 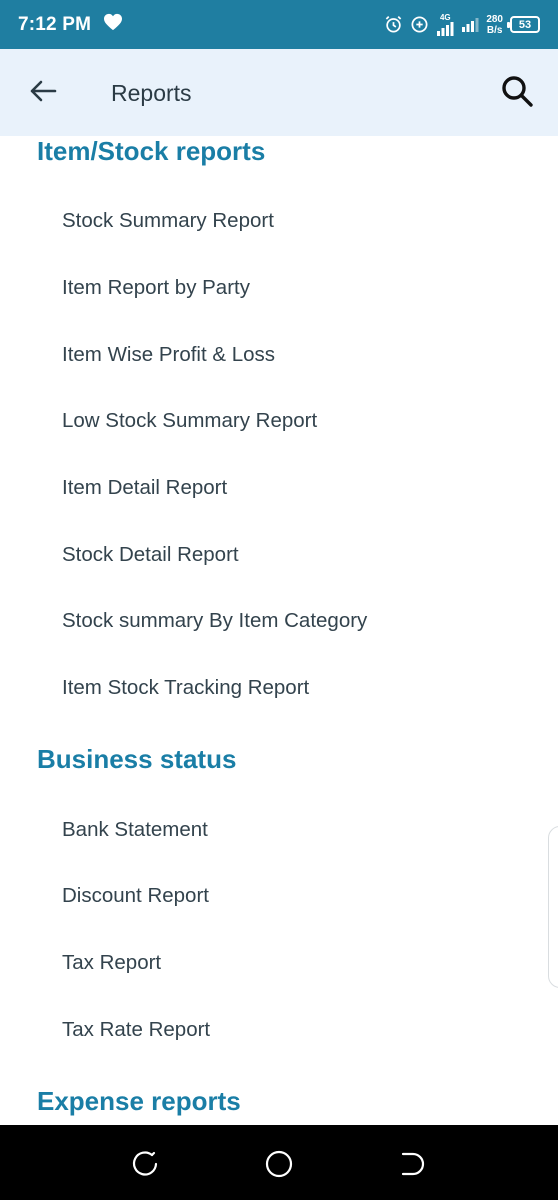 I want to click on battery-level: 53, so click(x=525, y=24).